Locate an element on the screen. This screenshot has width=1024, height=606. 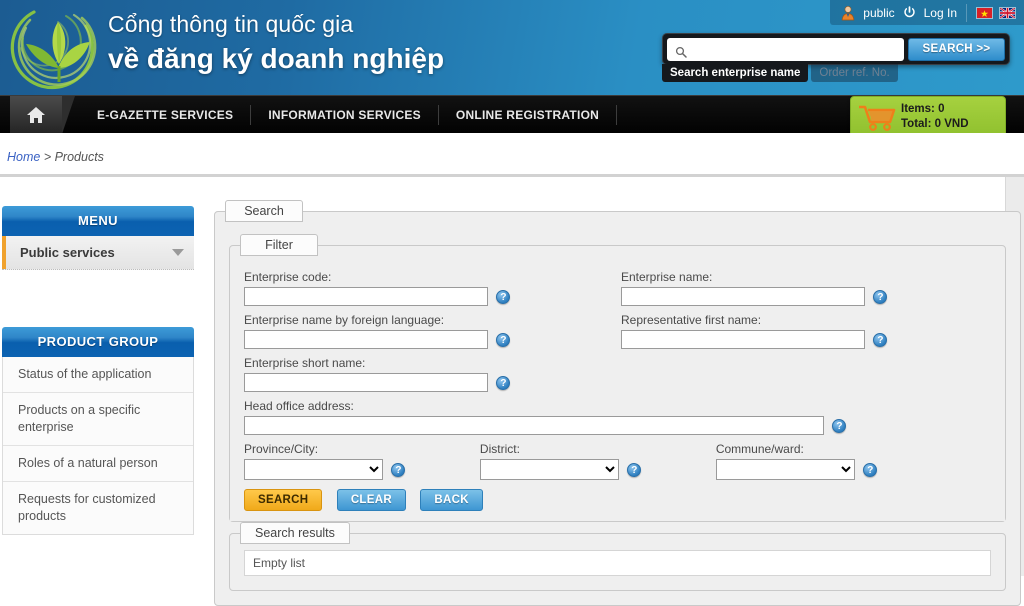
help-icon-province-city: ? is located at coordinates (398, 469).